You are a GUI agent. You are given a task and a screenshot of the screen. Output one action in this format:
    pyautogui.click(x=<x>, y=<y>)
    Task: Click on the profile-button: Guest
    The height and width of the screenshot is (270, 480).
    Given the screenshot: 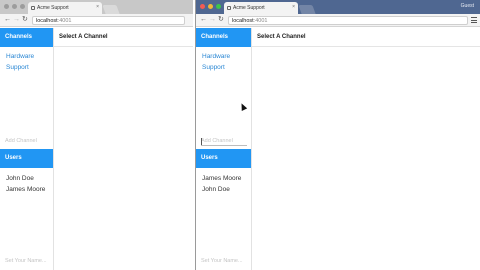 What is the action you would take?
    pyautogui.click(x=467, y=6)
    